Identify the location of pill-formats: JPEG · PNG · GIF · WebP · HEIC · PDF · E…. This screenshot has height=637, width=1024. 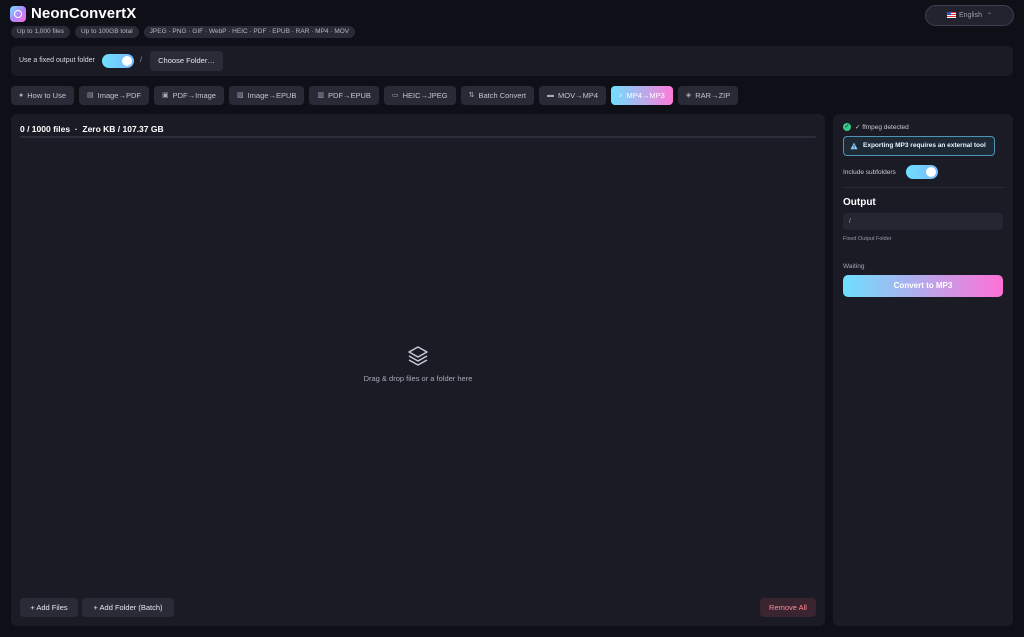
(249, 32).